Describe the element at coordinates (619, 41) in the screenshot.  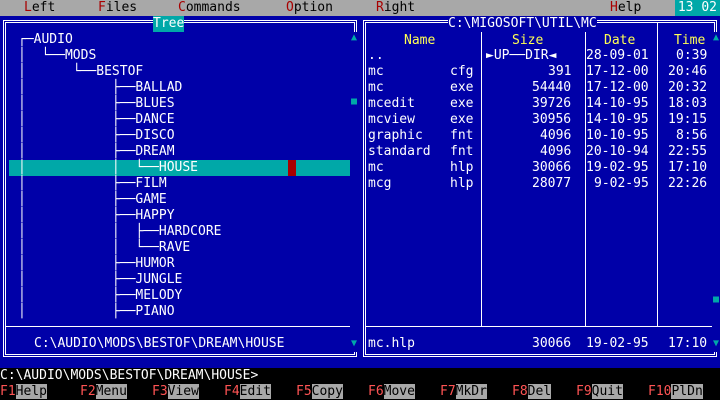
I see `column-header-date: Date` at that location.